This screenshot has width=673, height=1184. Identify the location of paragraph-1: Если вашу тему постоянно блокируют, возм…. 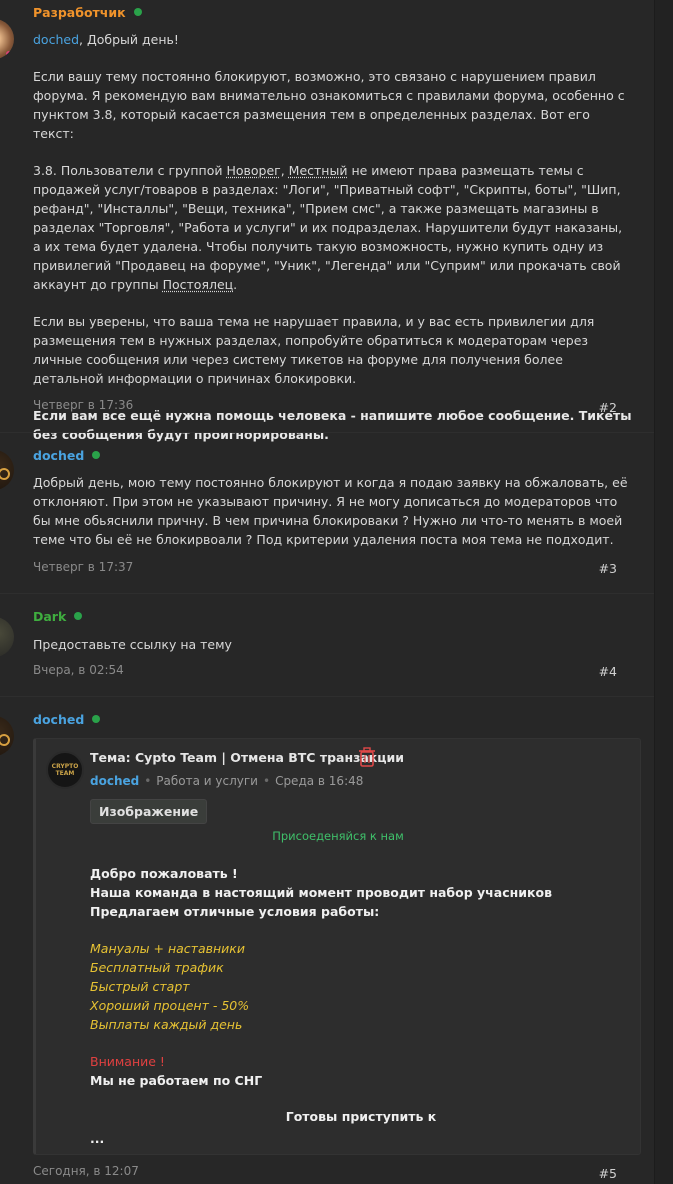
(329, 105).